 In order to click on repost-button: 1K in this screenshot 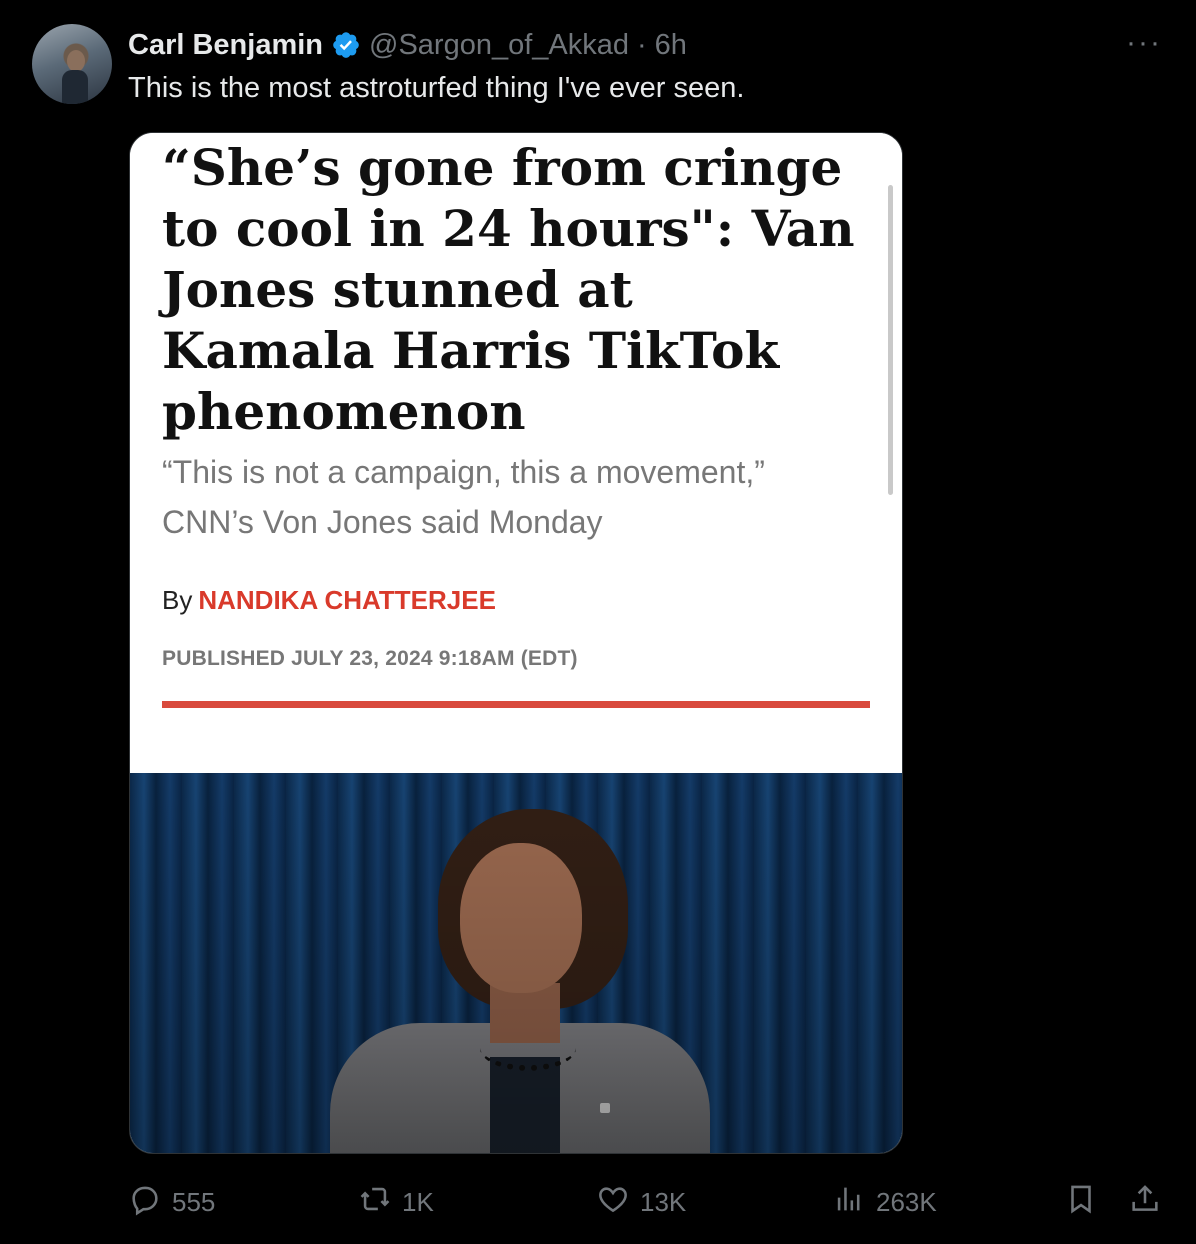, I will do `click(396, 1202)`.